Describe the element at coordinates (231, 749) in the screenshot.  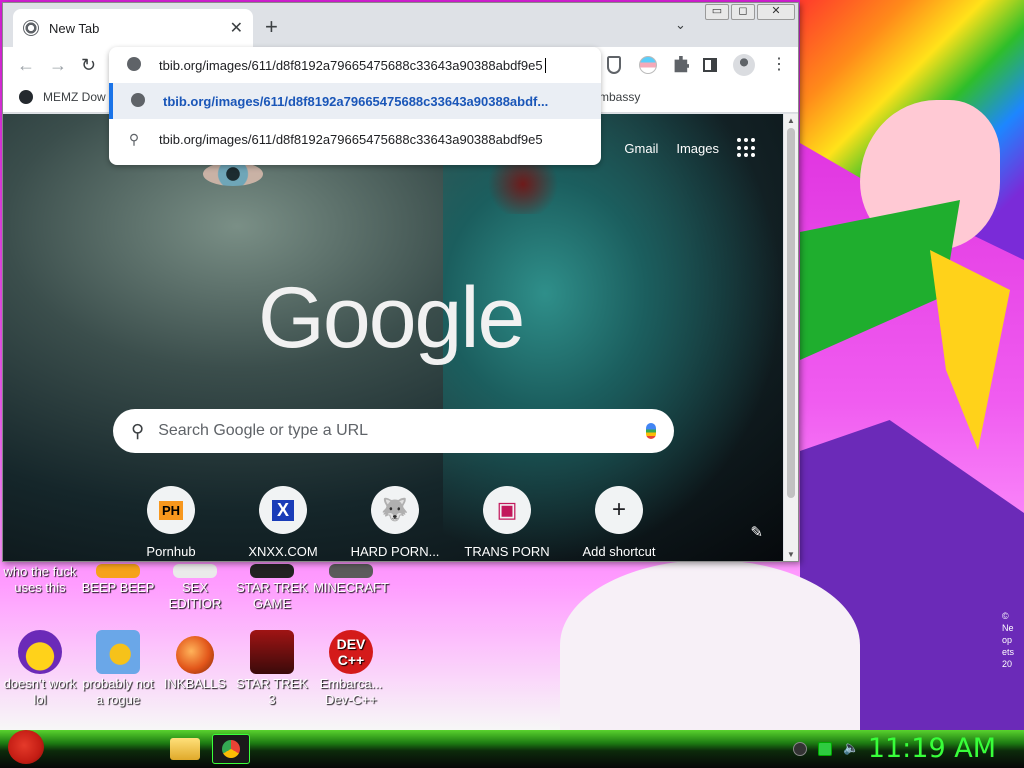
I see `chrome-taskbar-icon` at that location.